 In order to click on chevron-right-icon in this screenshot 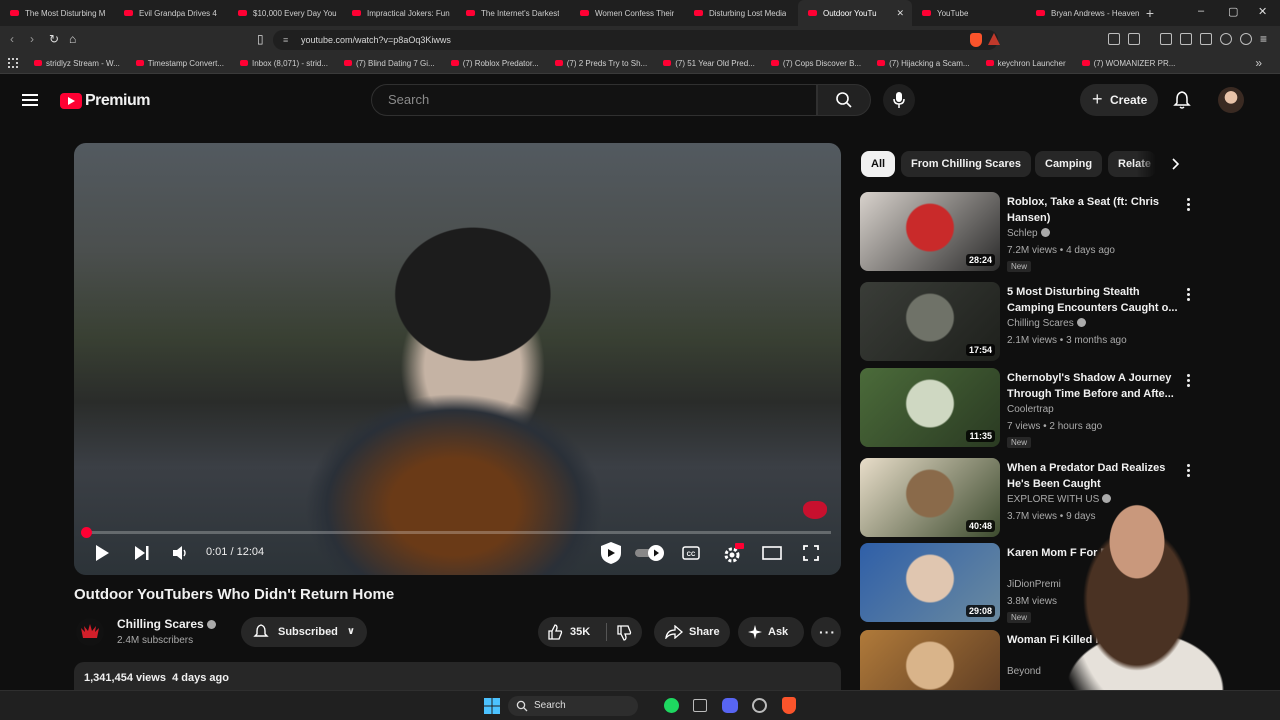, I will do `click(1175, 164)`.